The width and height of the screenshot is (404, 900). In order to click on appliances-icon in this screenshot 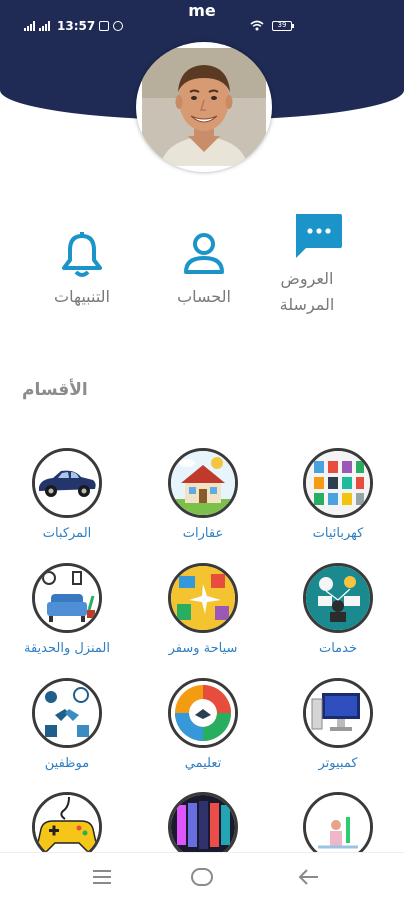, I will do `click(338, 483)`.